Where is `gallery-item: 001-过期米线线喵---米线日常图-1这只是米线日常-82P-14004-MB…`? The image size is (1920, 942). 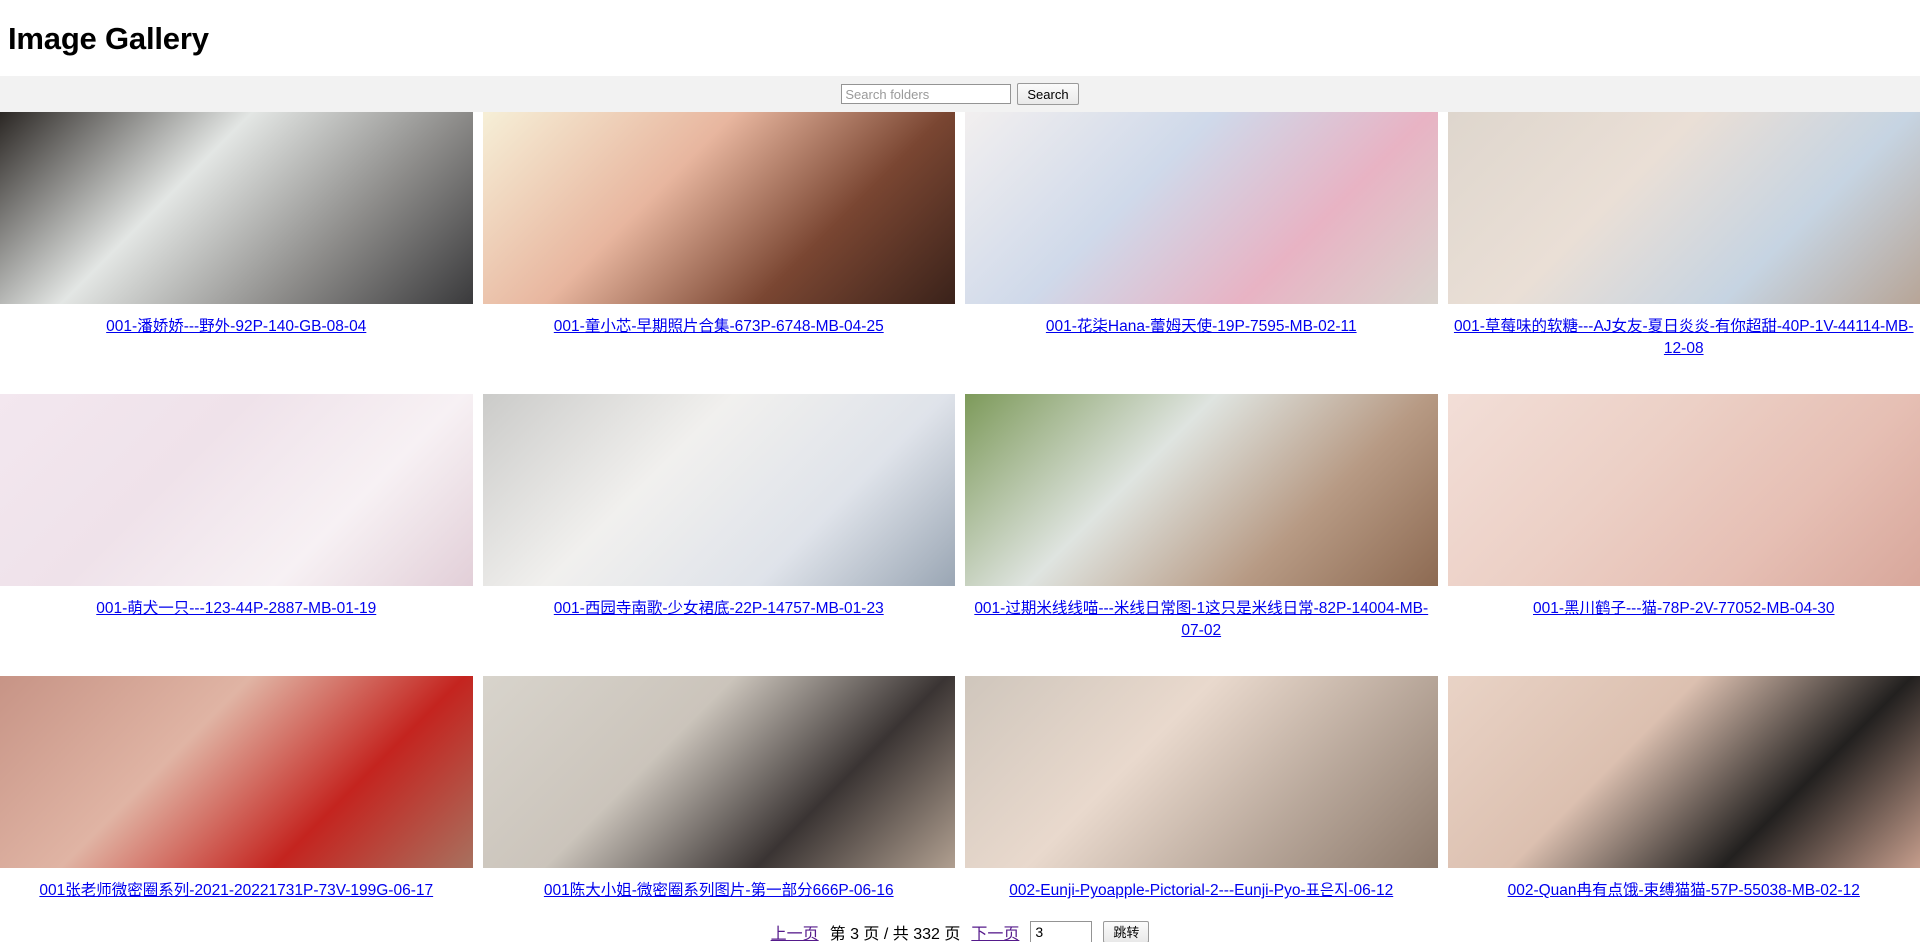 gallery-item: 001-过期米线线喵---米线日常图-1这只是米线日常-82P-14004-MB… is located at coordinates (1201, 518).